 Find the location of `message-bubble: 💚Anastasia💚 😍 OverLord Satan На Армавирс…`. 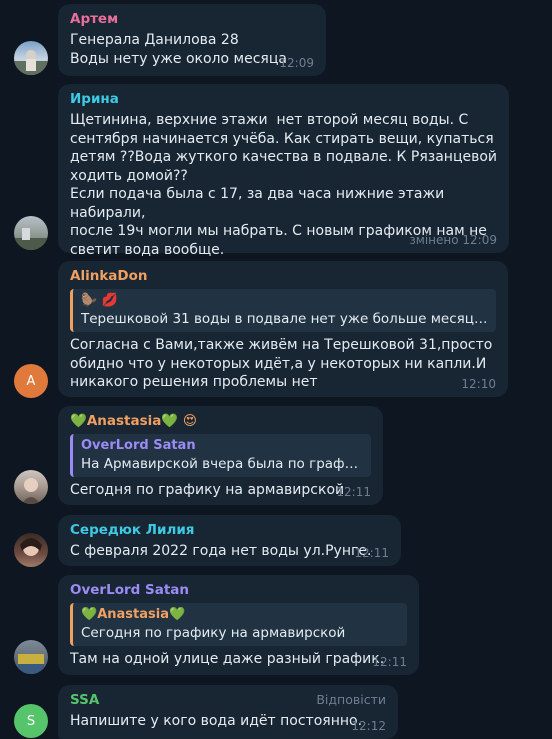

message-bubble: 💚Anastasia💚 😍 OverLord Satan На Армавирс… is located at coordinates (220, 455).